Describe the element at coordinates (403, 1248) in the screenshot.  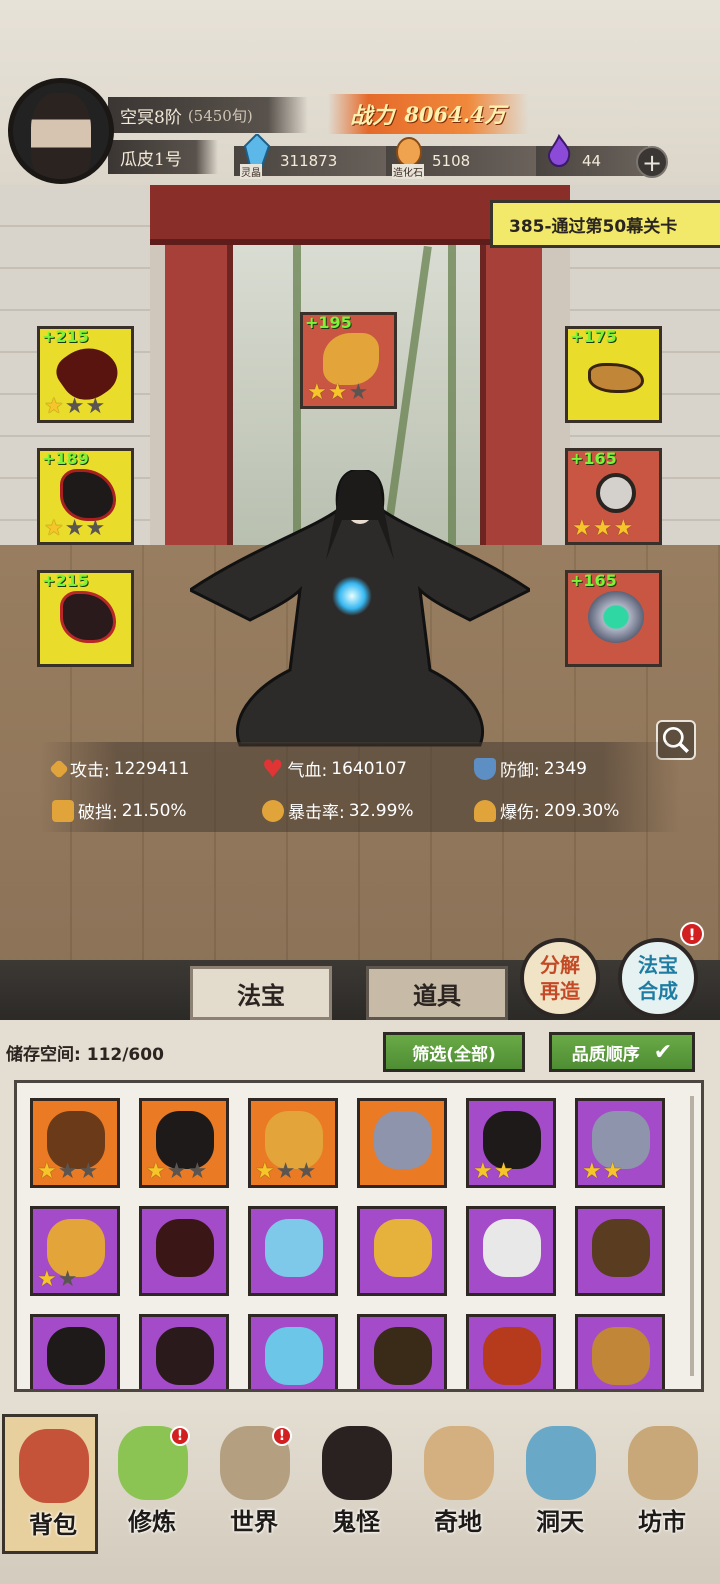
I see `mask-icon` at that location.